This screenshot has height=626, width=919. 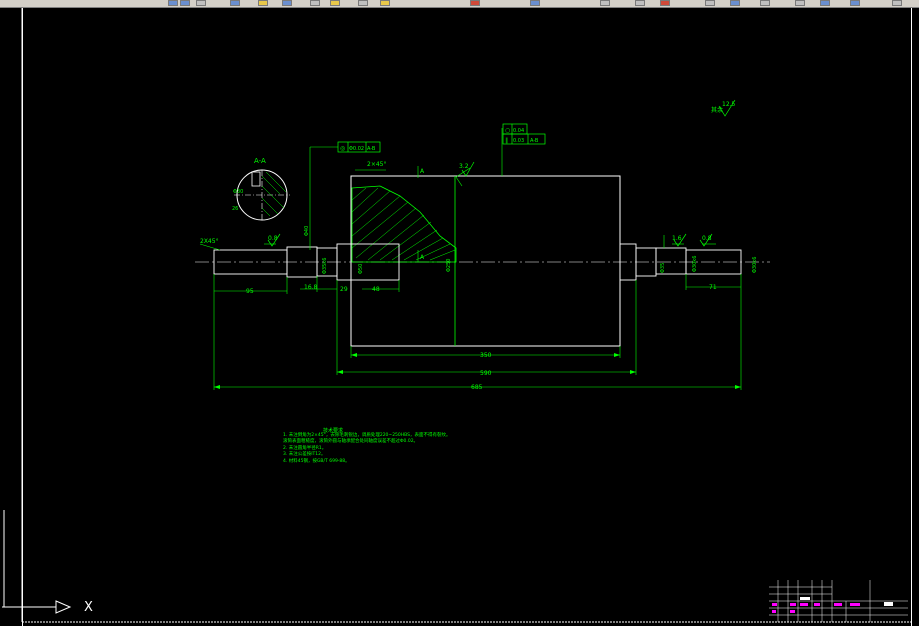 I want to click on dim-roller-dia: Φ250, so click(x=449, y=265).